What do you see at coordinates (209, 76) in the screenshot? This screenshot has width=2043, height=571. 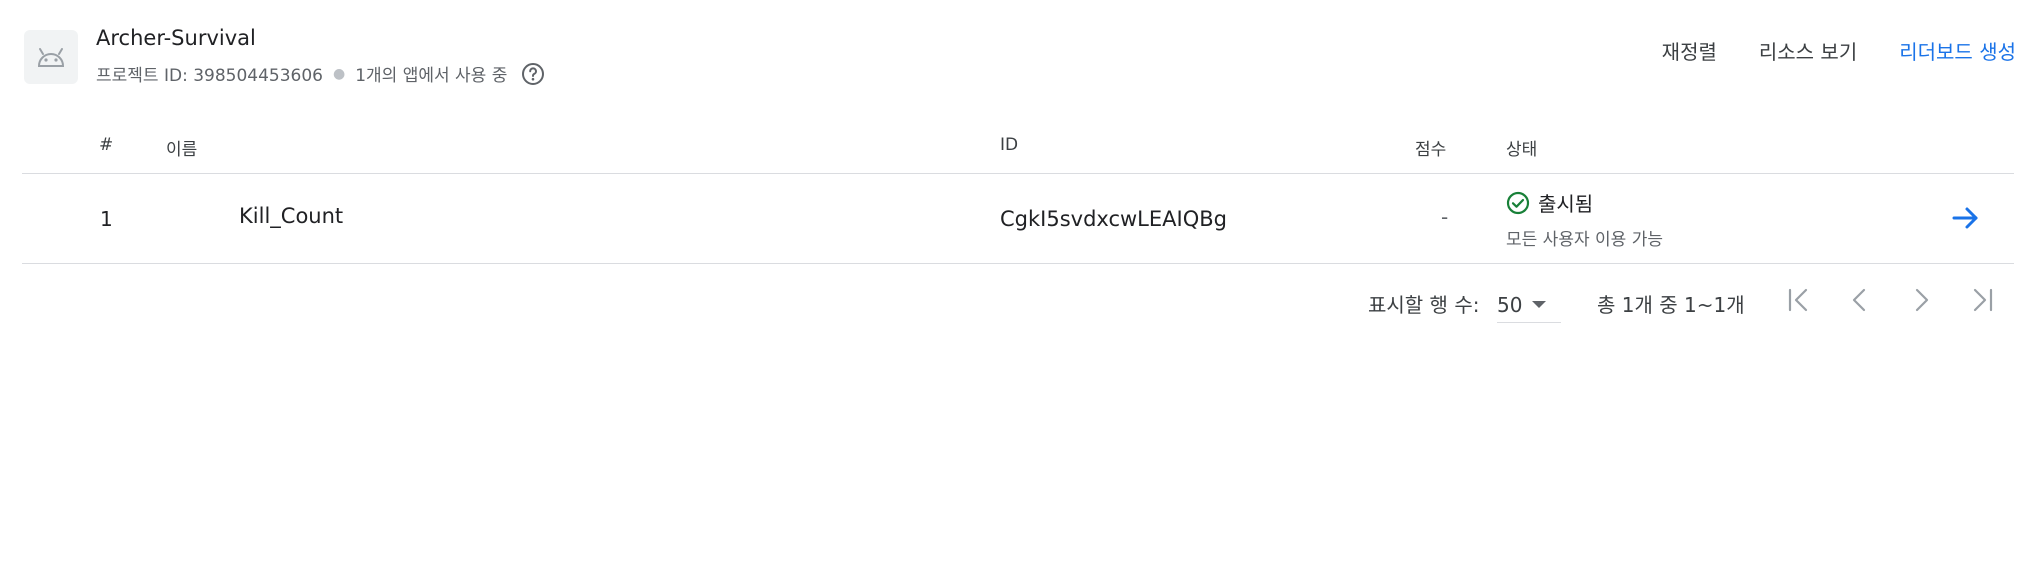 I see `project-id: 프로젝트 ID: 398504453606` at bounding box center [209, 76].